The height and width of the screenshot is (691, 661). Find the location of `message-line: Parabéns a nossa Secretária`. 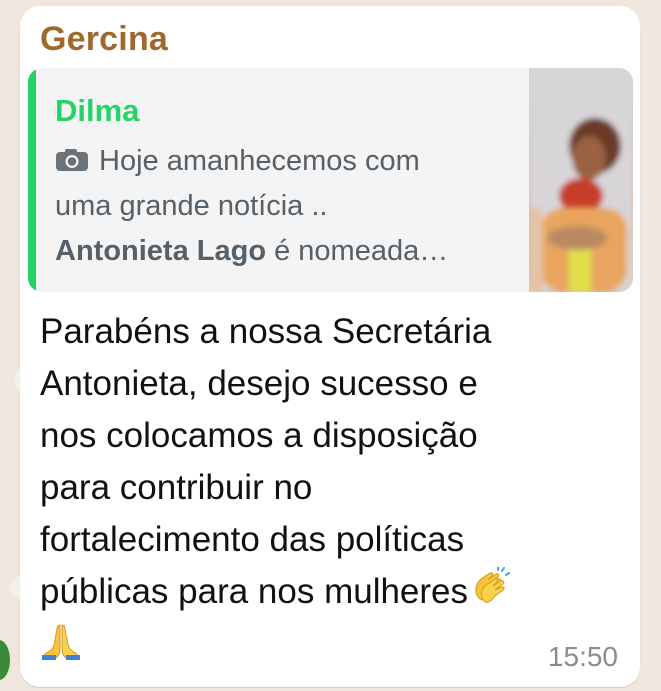

message-line: Parabéns a nossa Secretária is located at coordinates (266, 331).